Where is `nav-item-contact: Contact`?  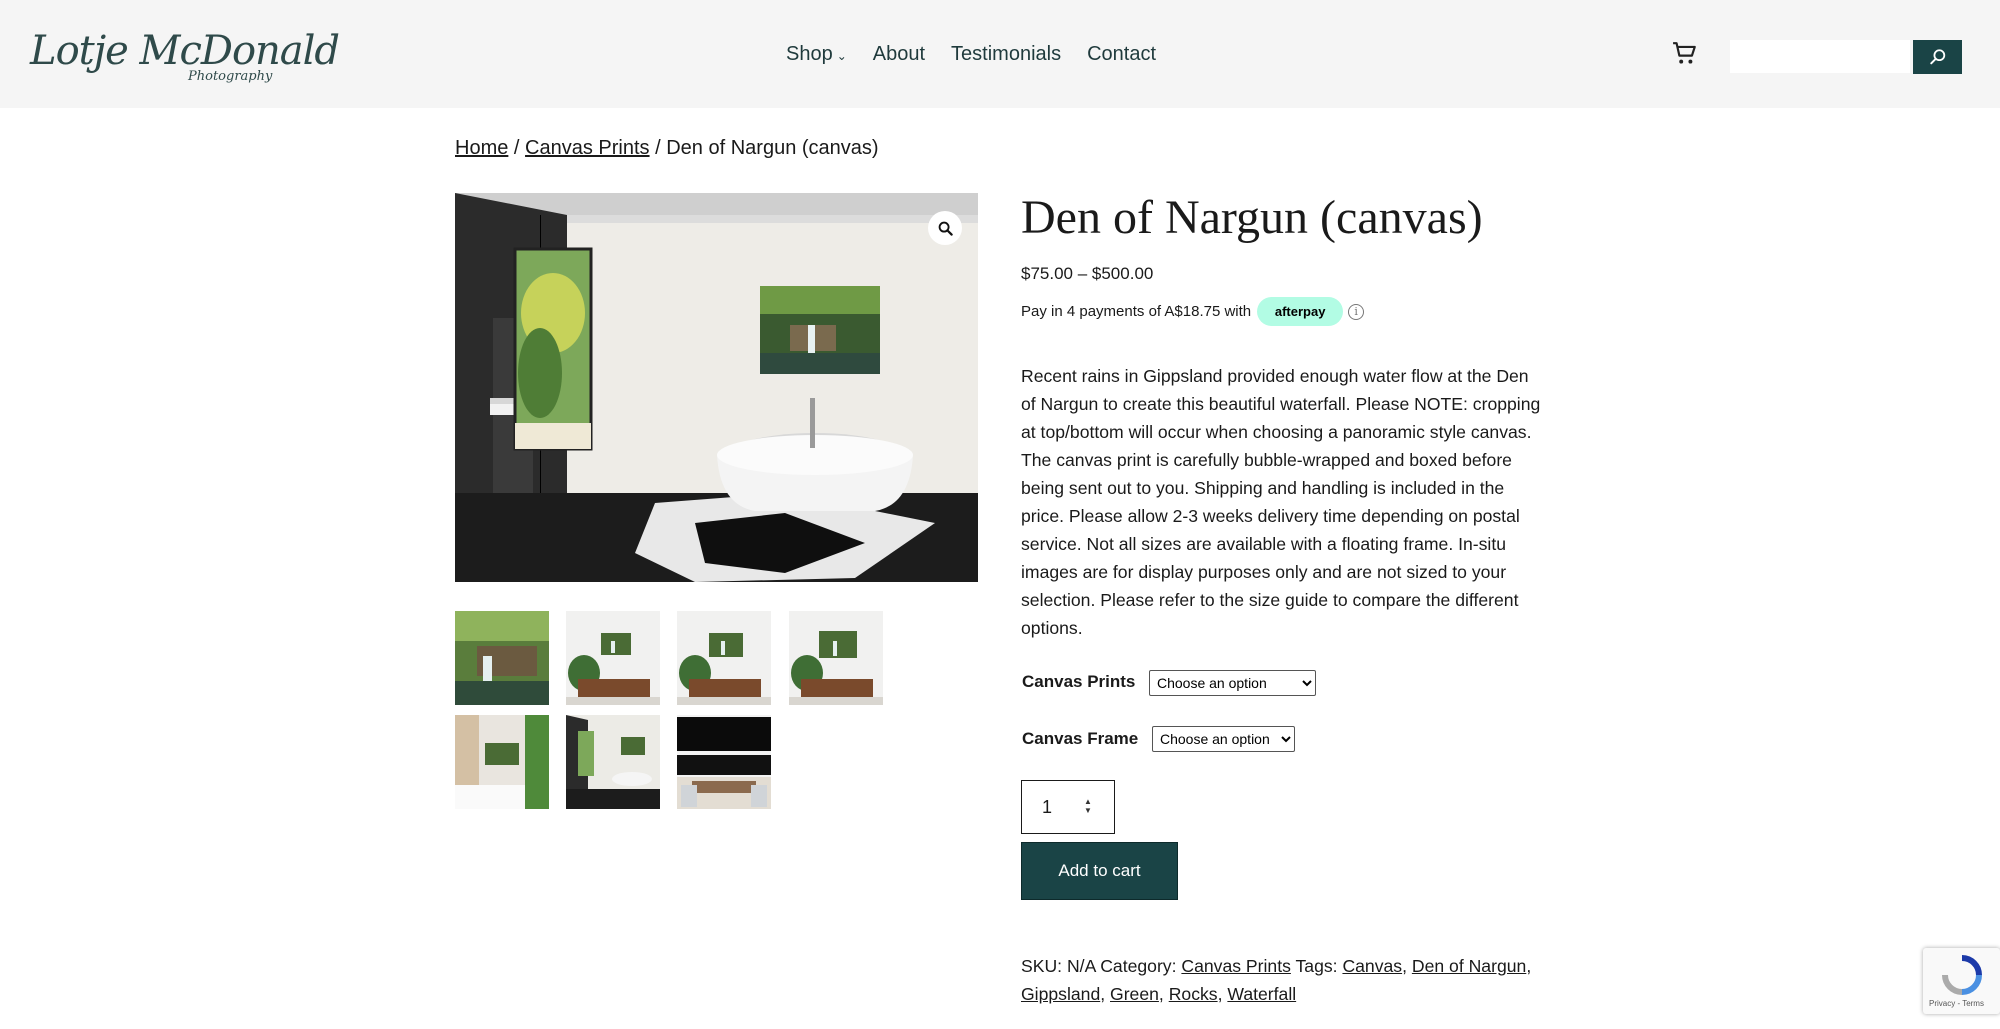
nav-item-contact: Contact is located at coordinates (1121, 54).